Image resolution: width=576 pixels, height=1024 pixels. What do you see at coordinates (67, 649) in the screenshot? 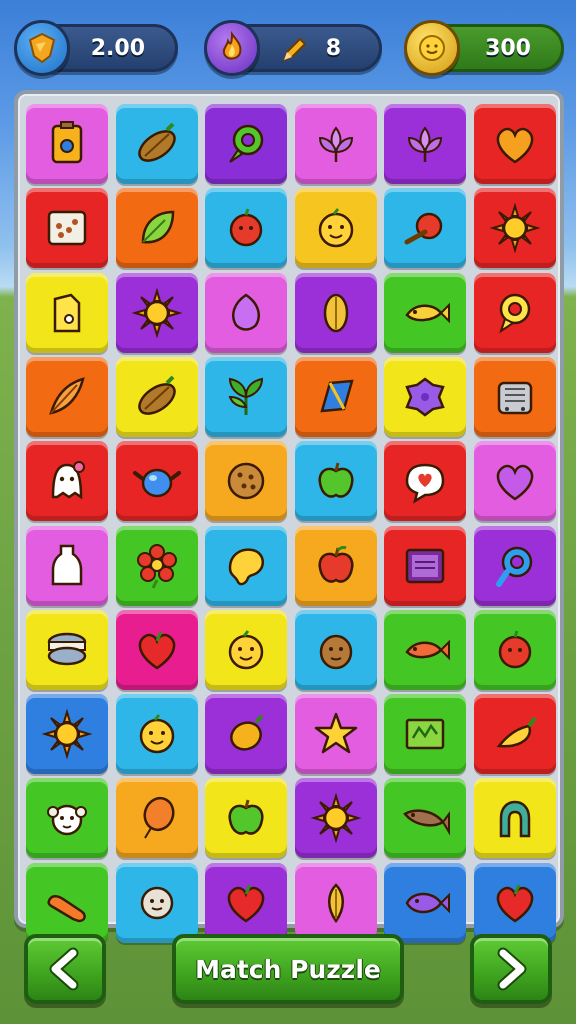
I see `tile-macaron` at bounding box center [67, 649].